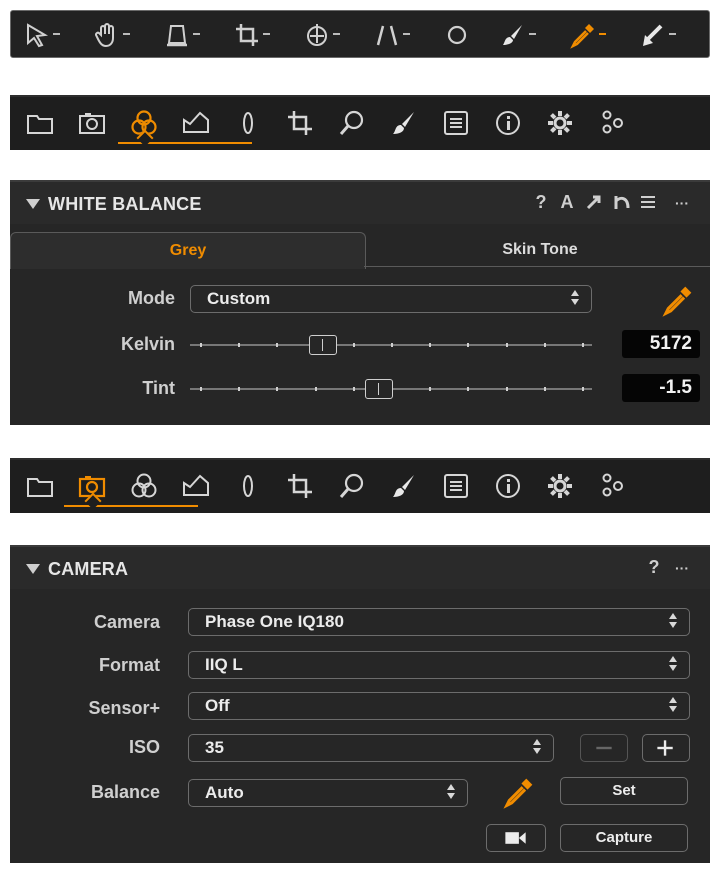 This screenshot has width=720, height=873. Describe the element at coordinates (181, 35) in the screenshot. I see `loupe-tool-button` at that location.